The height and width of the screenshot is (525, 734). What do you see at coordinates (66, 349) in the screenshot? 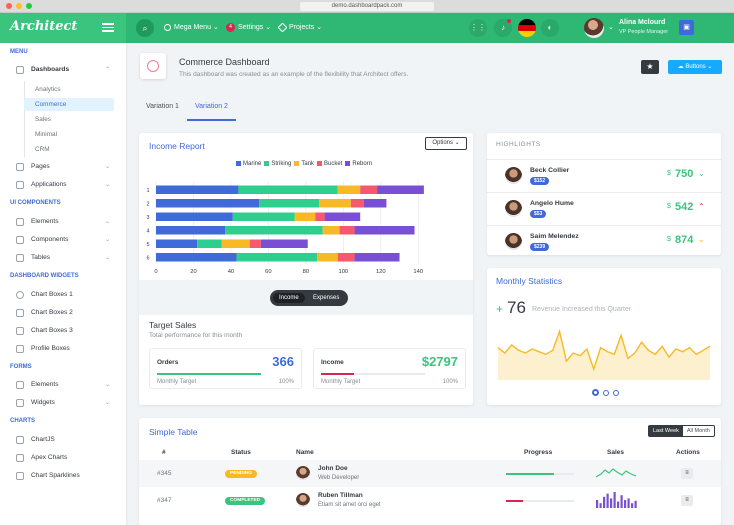
I see `sidebar-item-profile-boxes: Profile Boxes` at bounding box center [66, 349].